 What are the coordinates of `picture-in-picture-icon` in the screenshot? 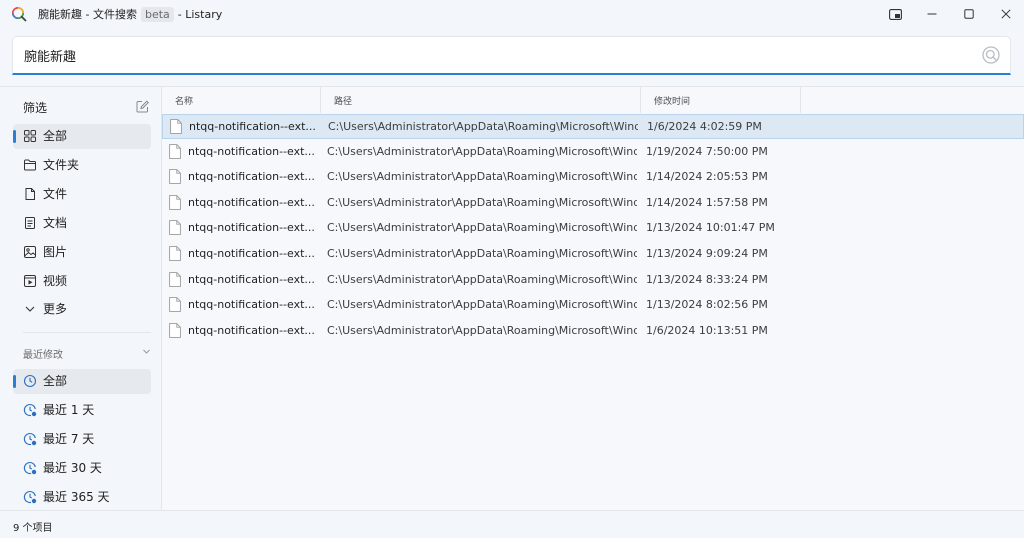 It's located at (895, 14).